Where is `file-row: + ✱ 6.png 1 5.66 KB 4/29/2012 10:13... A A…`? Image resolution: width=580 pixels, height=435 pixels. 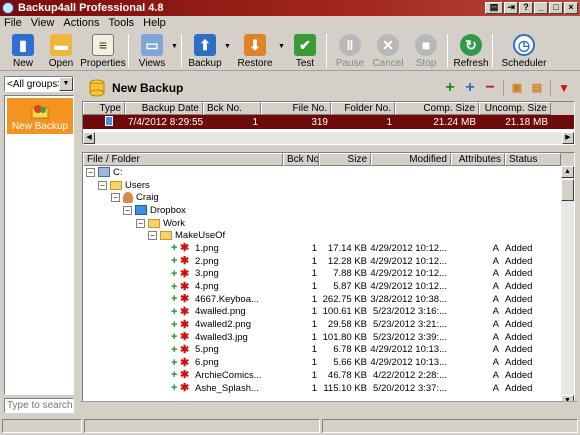
file-row: + ✱ 6.png 1 5.66 KB 4/29/2012 10:13... A A… is located at coordinates (322, 362).